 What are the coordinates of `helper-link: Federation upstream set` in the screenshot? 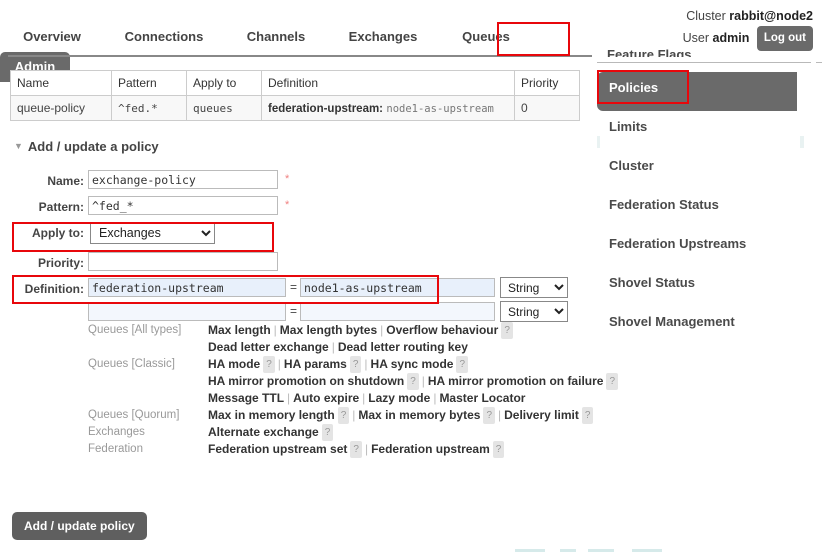 It's located at (277, 449).